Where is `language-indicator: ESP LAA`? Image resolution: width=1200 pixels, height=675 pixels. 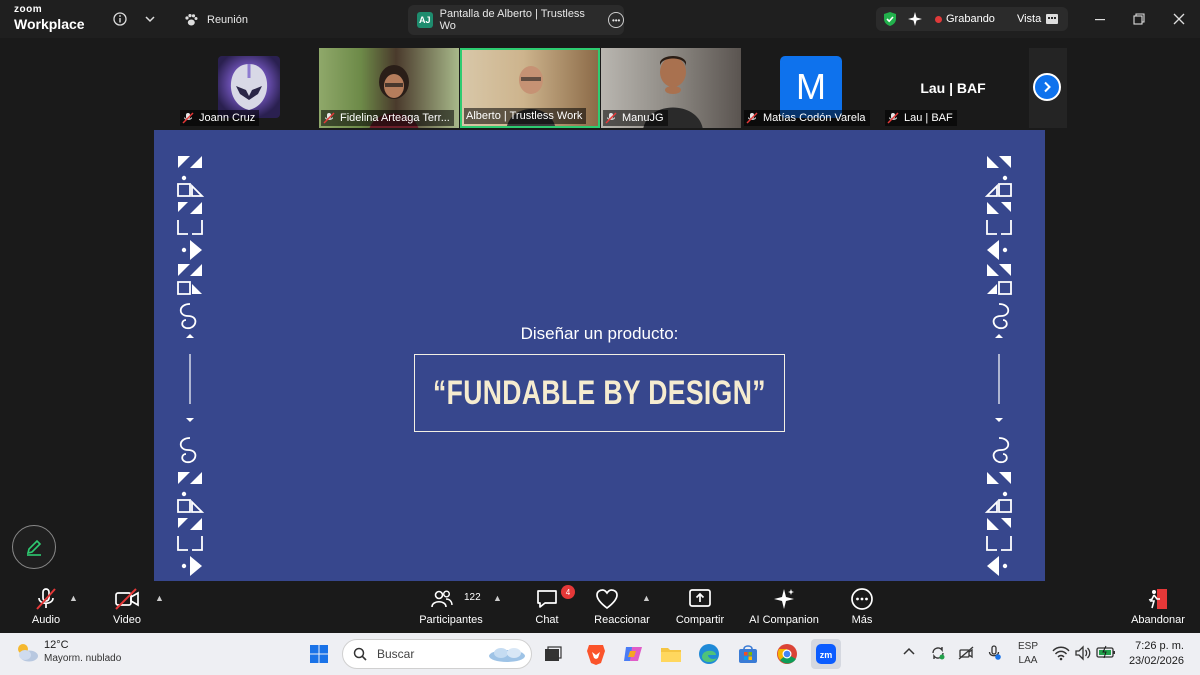
language-indicator: ESP LAA is located at coordinates (1028, 653).